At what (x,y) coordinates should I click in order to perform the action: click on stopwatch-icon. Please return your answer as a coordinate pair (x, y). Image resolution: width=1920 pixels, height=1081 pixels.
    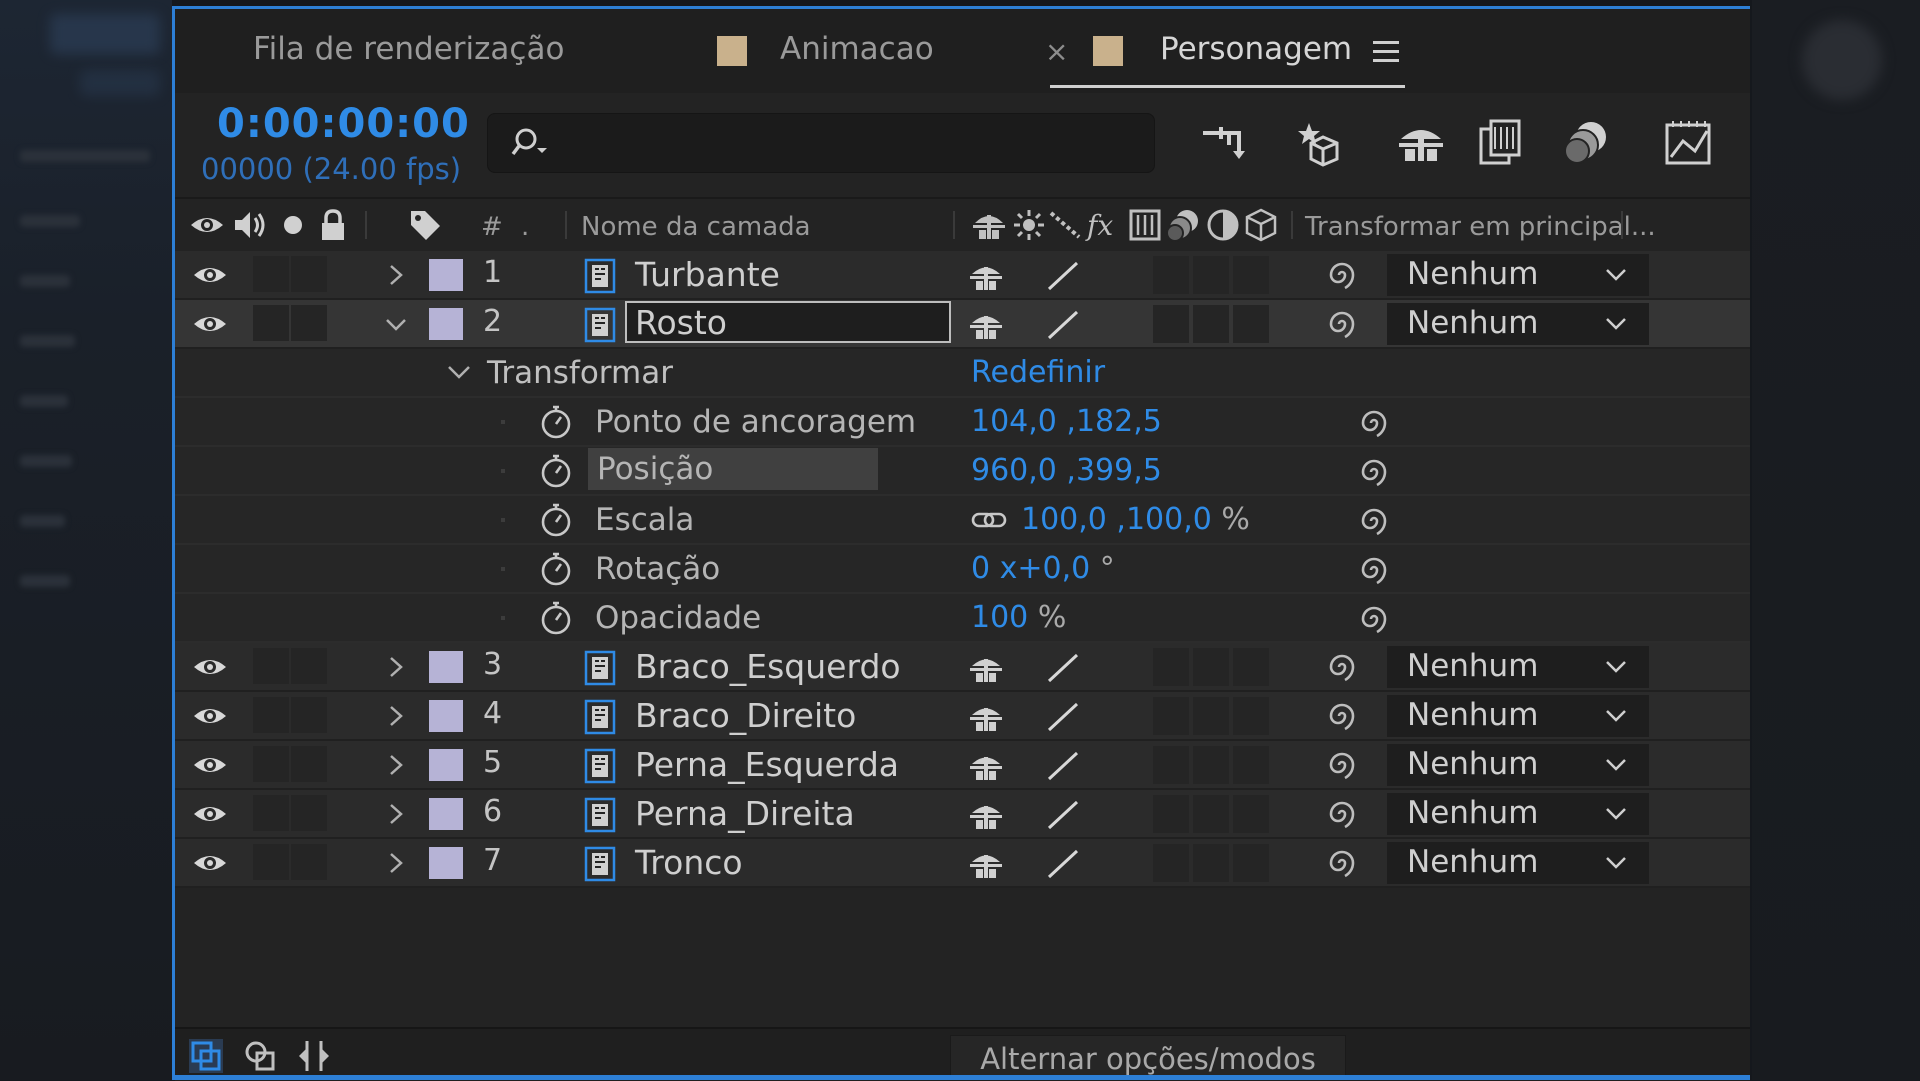
    Looking at the image, I should click on (556, 520).